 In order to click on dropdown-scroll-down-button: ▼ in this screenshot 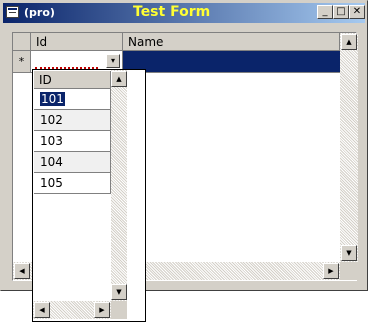, I will do `click(119, 292)`.